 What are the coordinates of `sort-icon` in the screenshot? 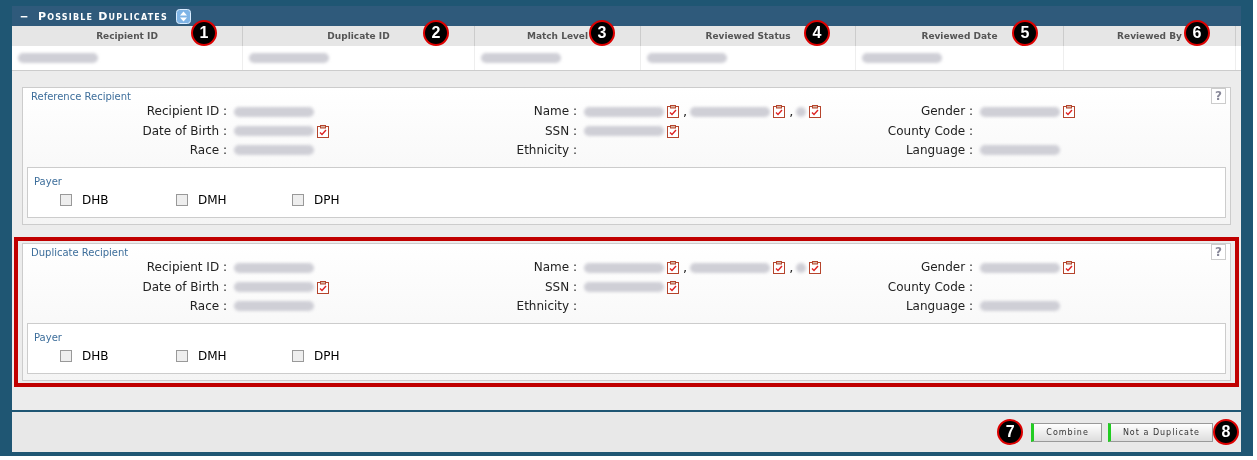 It's located at (183, 16).